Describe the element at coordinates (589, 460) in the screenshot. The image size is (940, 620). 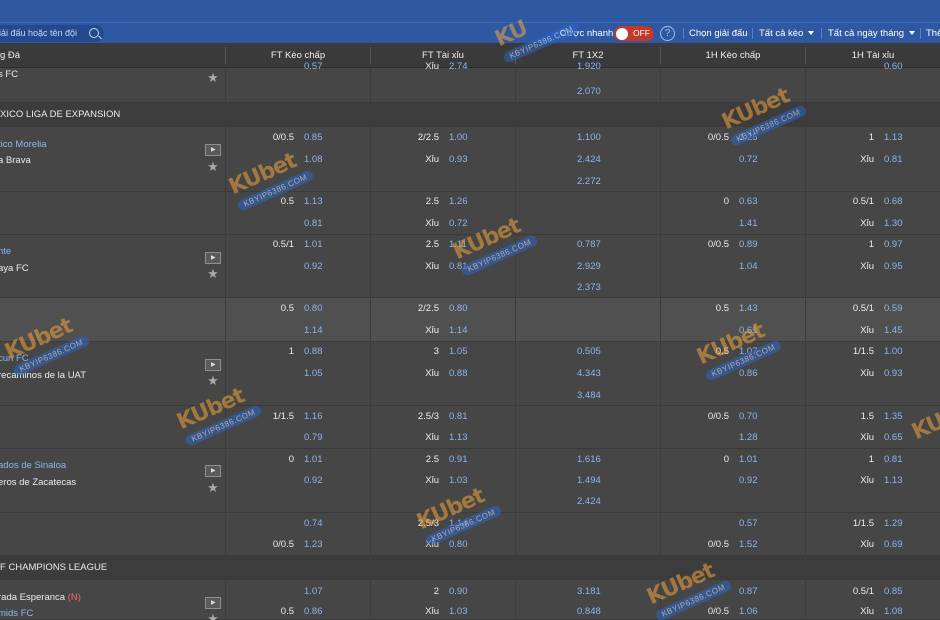
I see `odds-cell: 1.616` at that location.